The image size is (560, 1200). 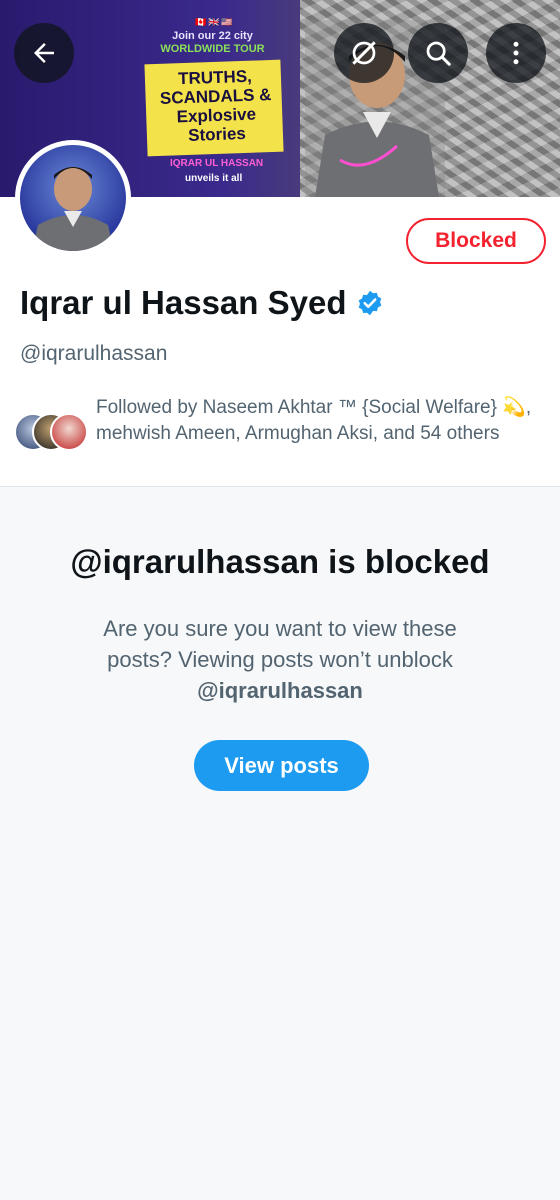 I want to click on verified-badge-icon, so click(x=370, y=303).